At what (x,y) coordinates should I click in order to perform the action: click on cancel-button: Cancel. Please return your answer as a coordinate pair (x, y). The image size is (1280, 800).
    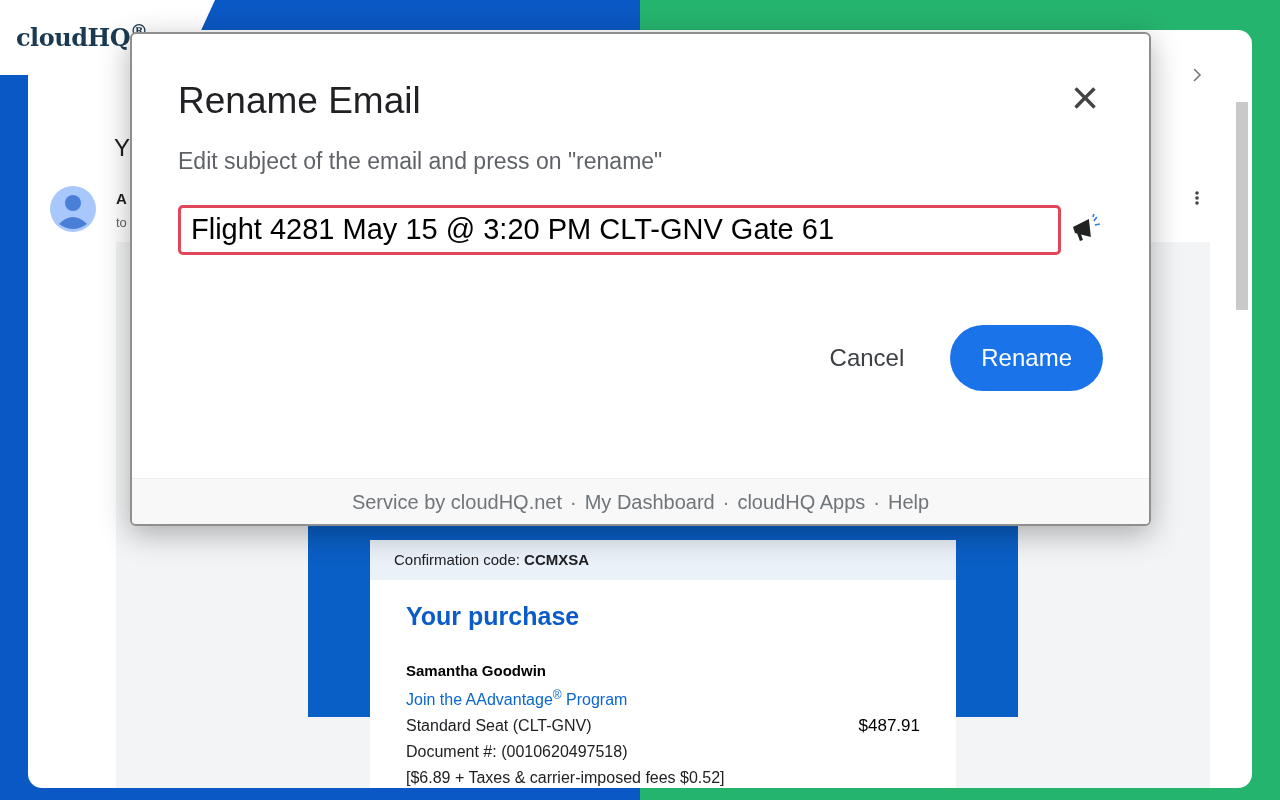
    Looking at the image, I should click on (867, 357).